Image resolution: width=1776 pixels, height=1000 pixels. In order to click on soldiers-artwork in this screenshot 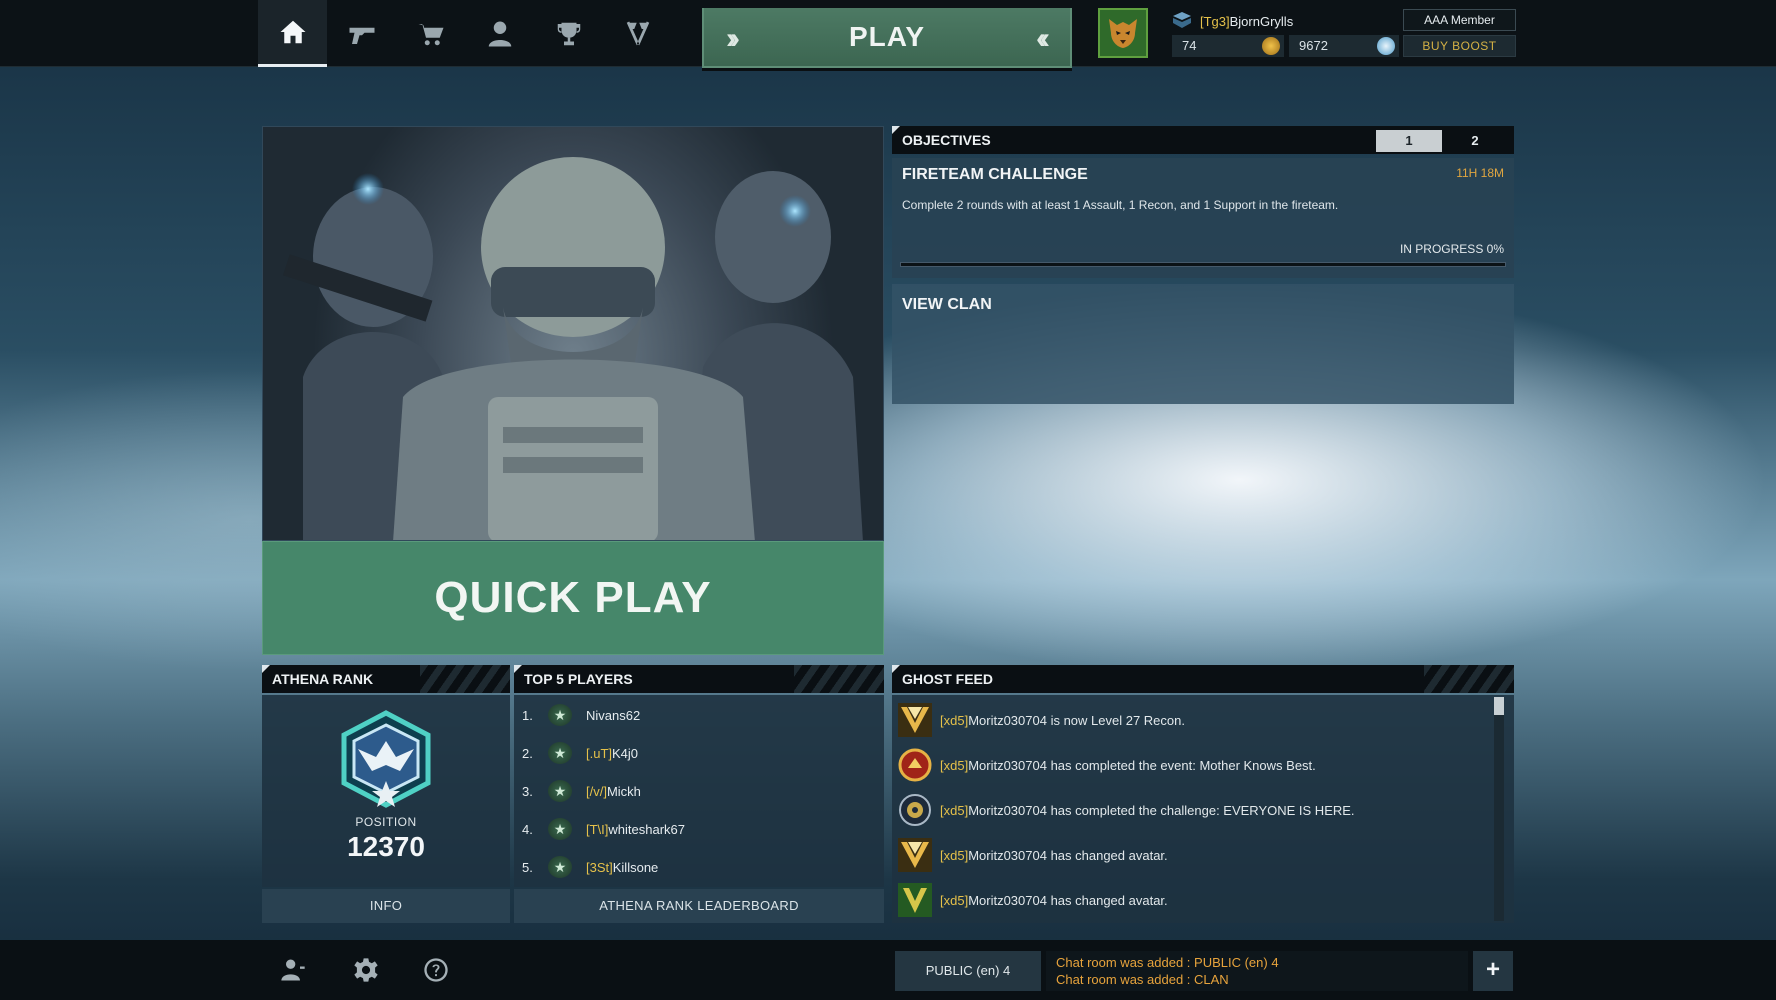, I will do `click(572, 348)`.